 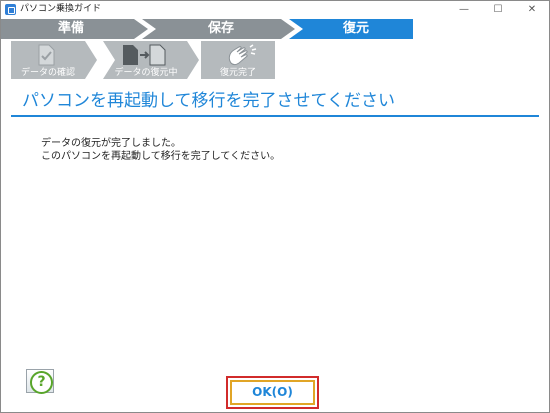 I want to click on substep-check: データの確認, so click(x=47, y=73).